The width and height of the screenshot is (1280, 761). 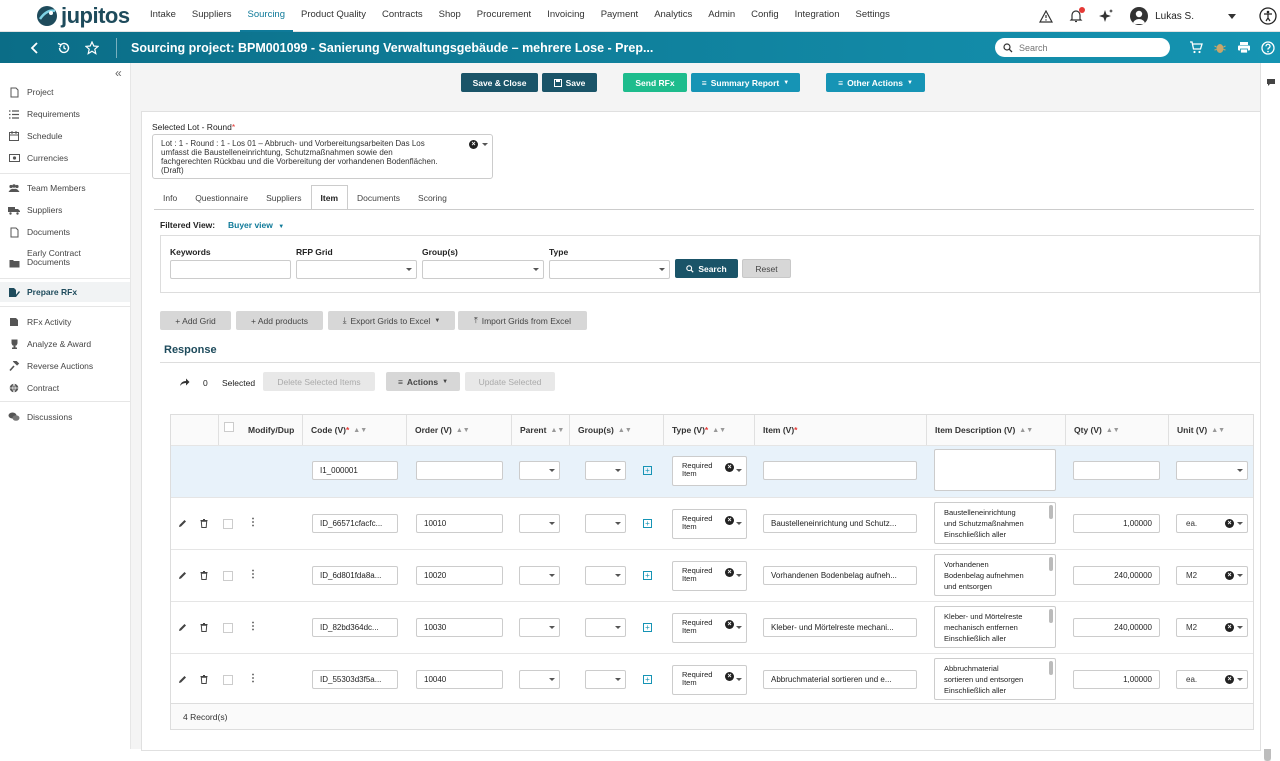 What do you see at coordinates (1196, 48) in the screenshot?
I see `cart-icon` at bounding box center [1196, 48].